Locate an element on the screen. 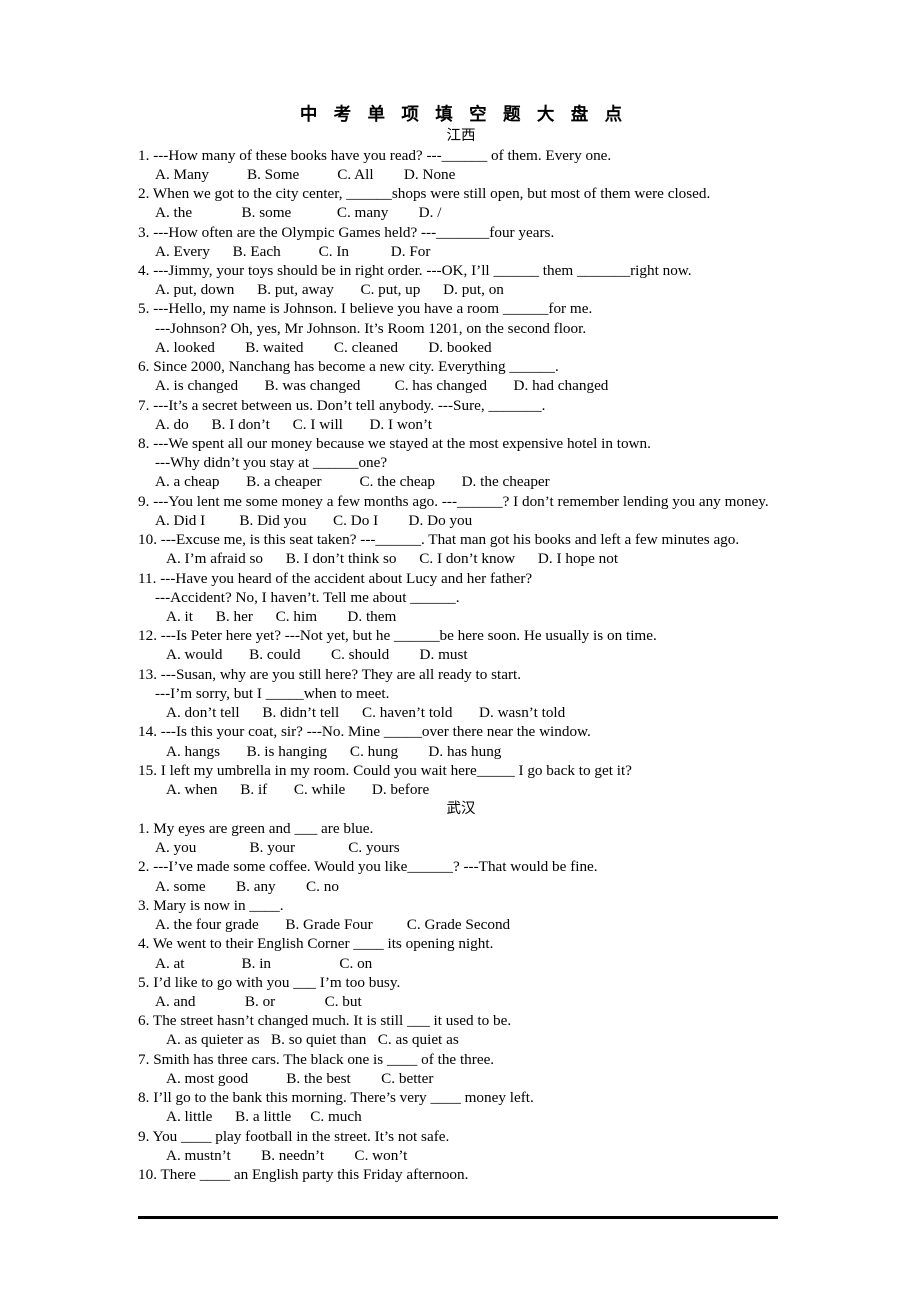  question-options: A. the B. some C. many D. / is located at coordinates (298, 213).